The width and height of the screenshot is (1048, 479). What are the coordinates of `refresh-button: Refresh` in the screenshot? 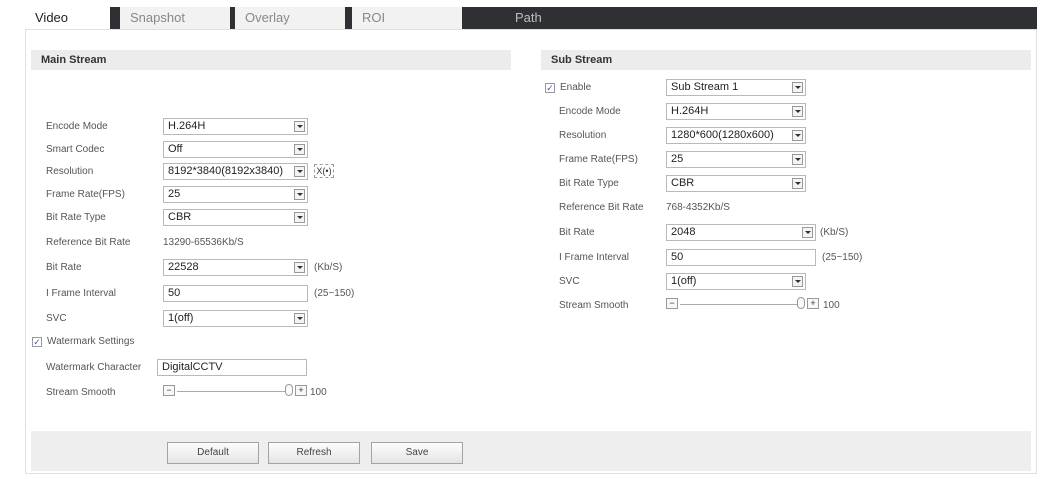 It's located at (314, 453).